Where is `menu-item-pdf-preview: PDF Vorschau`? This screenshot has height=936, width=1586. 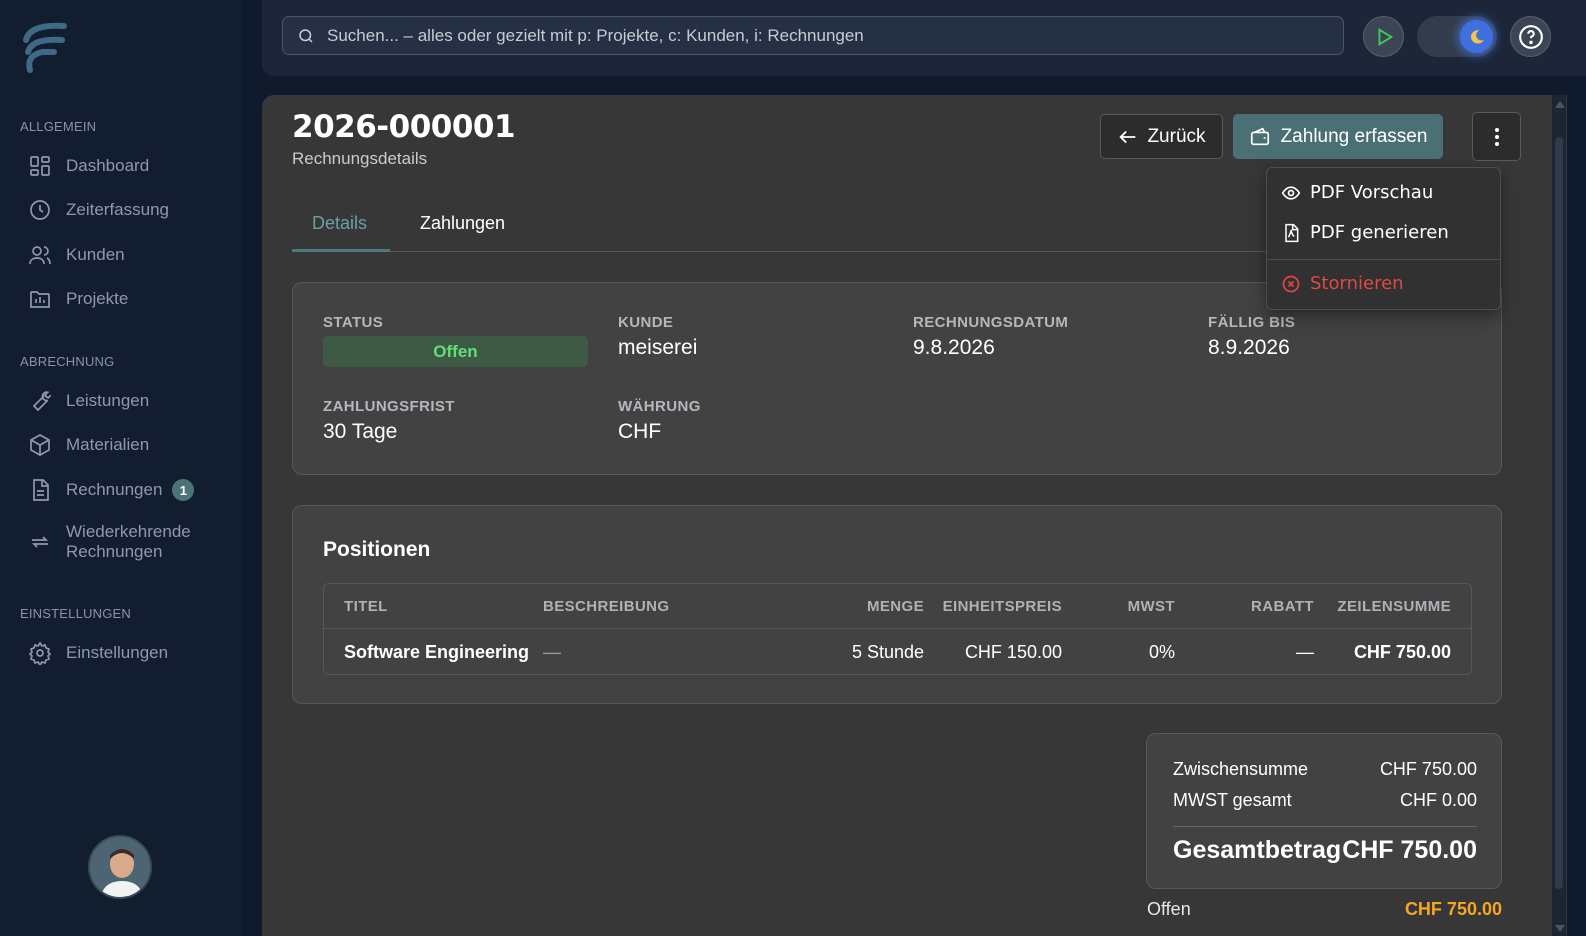 menu-item-pdf-preview: PDF Vorschau is located at coordinates (1357, 192).